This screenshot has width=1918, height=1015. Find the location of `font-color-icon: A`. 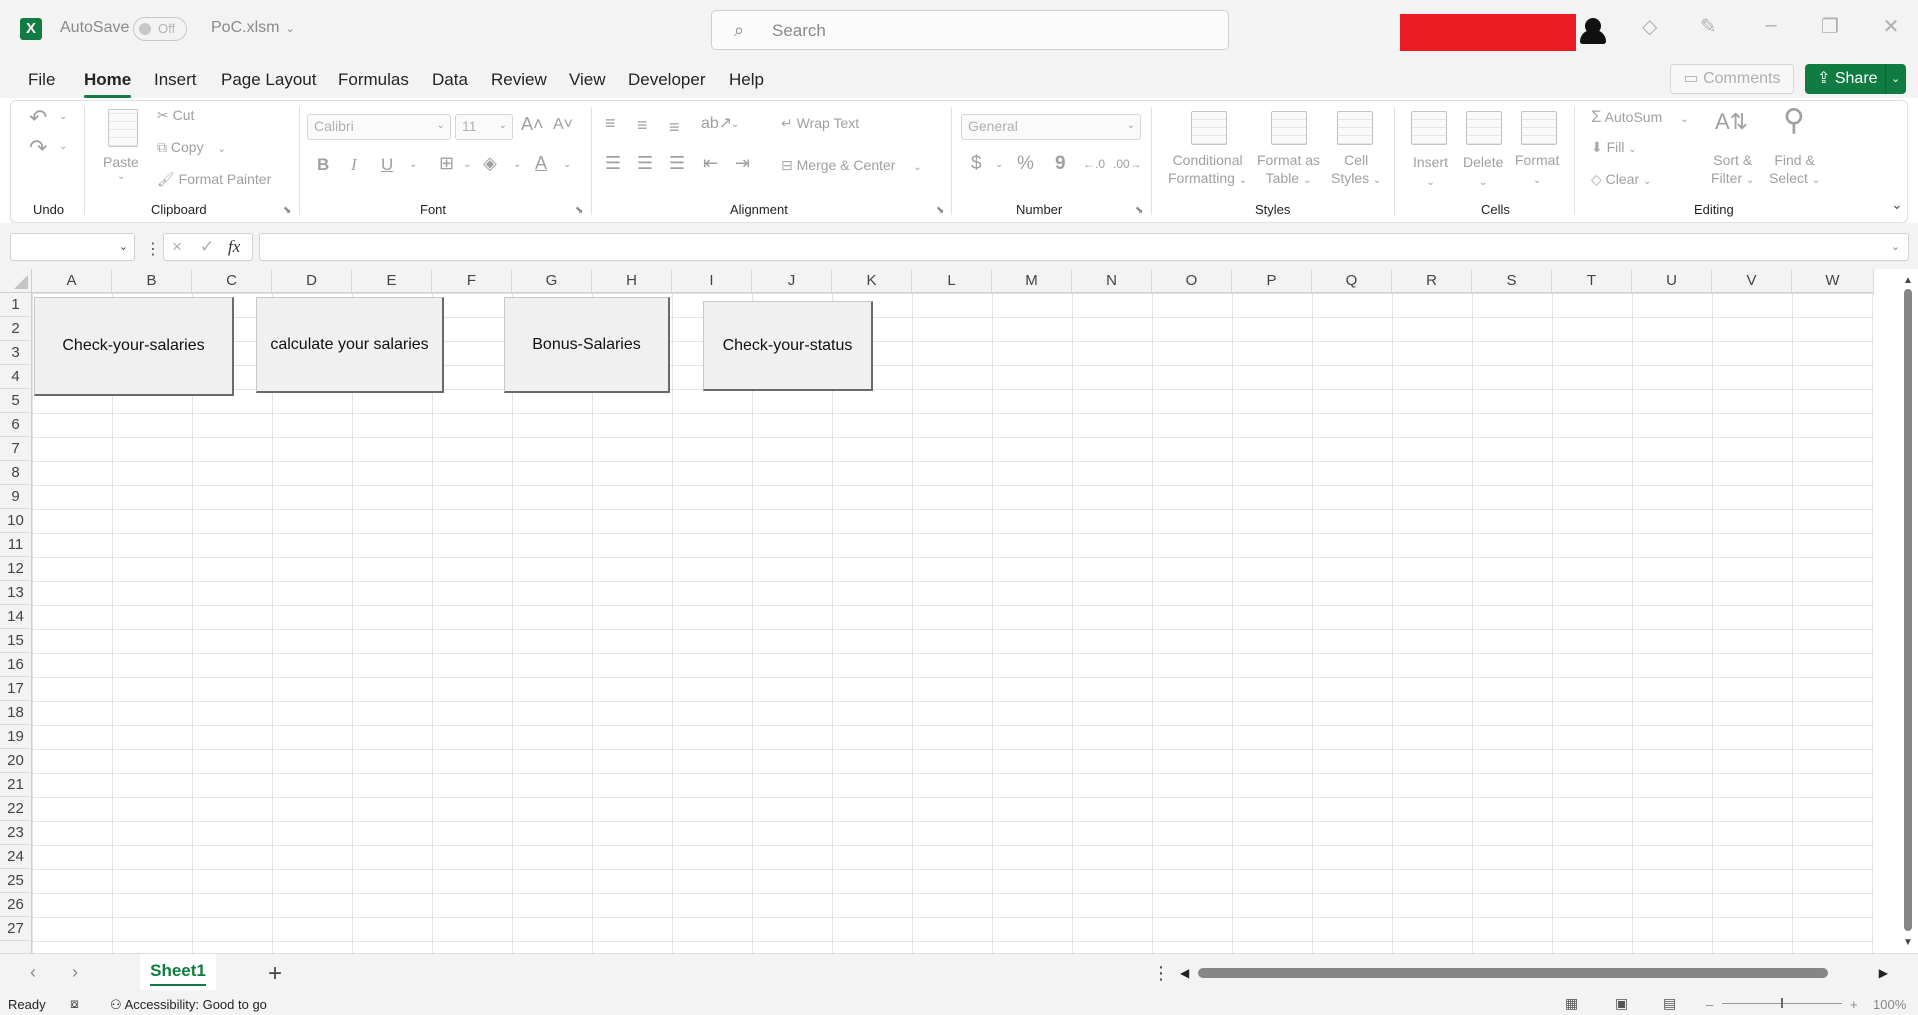

font-color-icon: A is located at coordinates (541, 163).